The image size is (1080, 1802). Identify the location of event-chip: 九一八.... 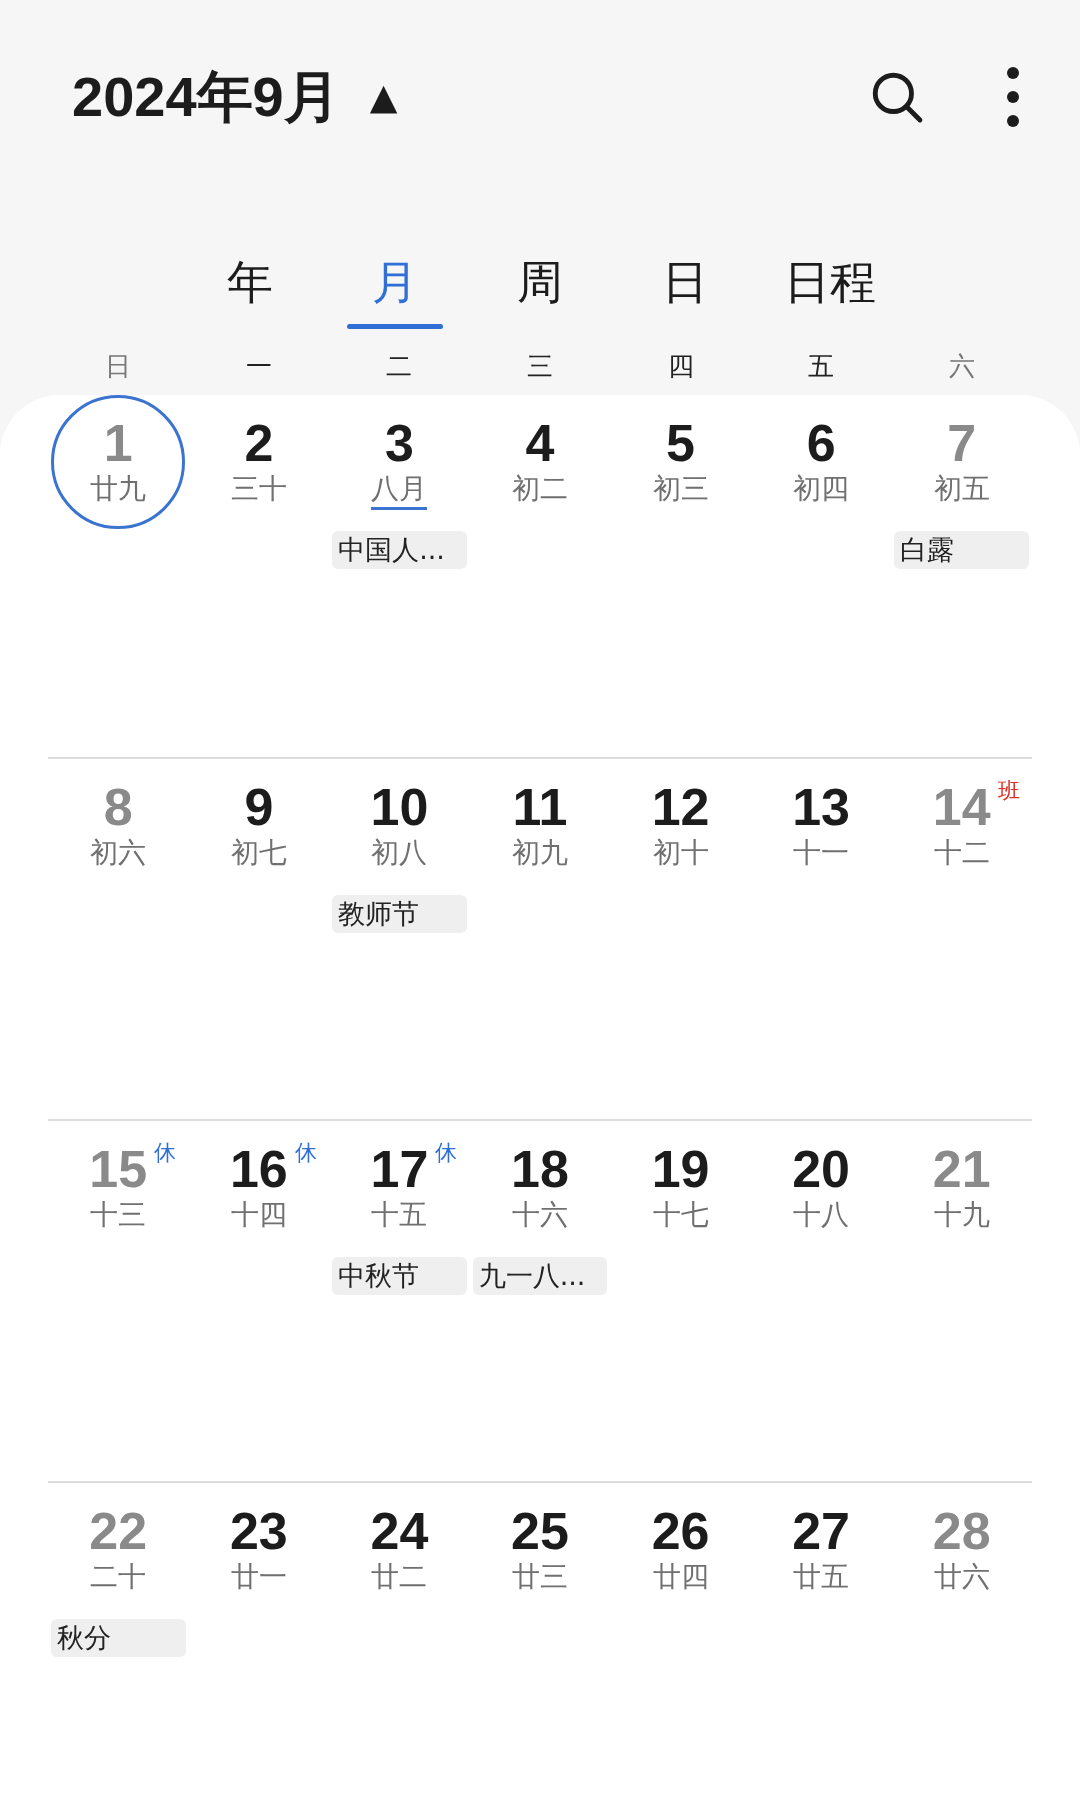
(540, 1276).